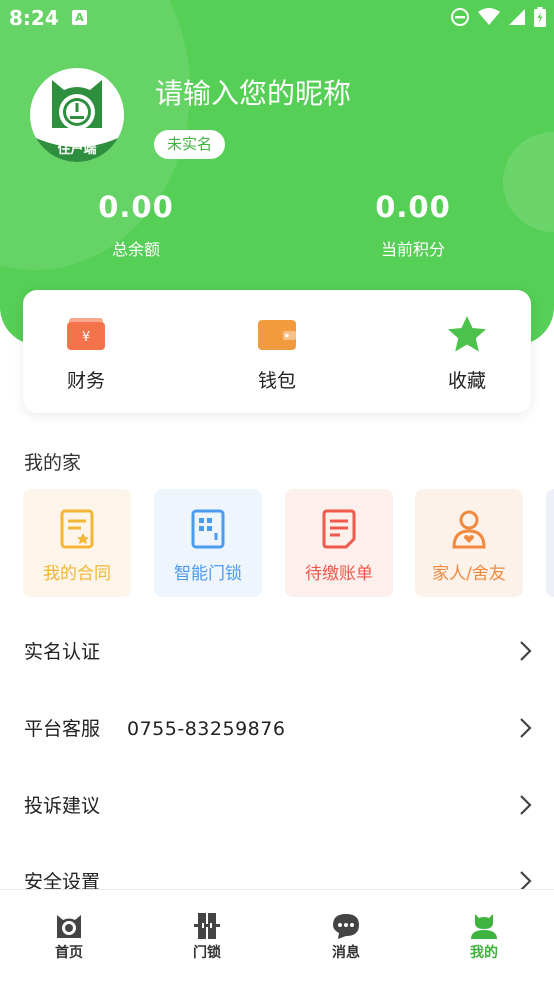  Describe the element at coordinates (540, 17) in the screenshot. I see `battery-icon` at that location.